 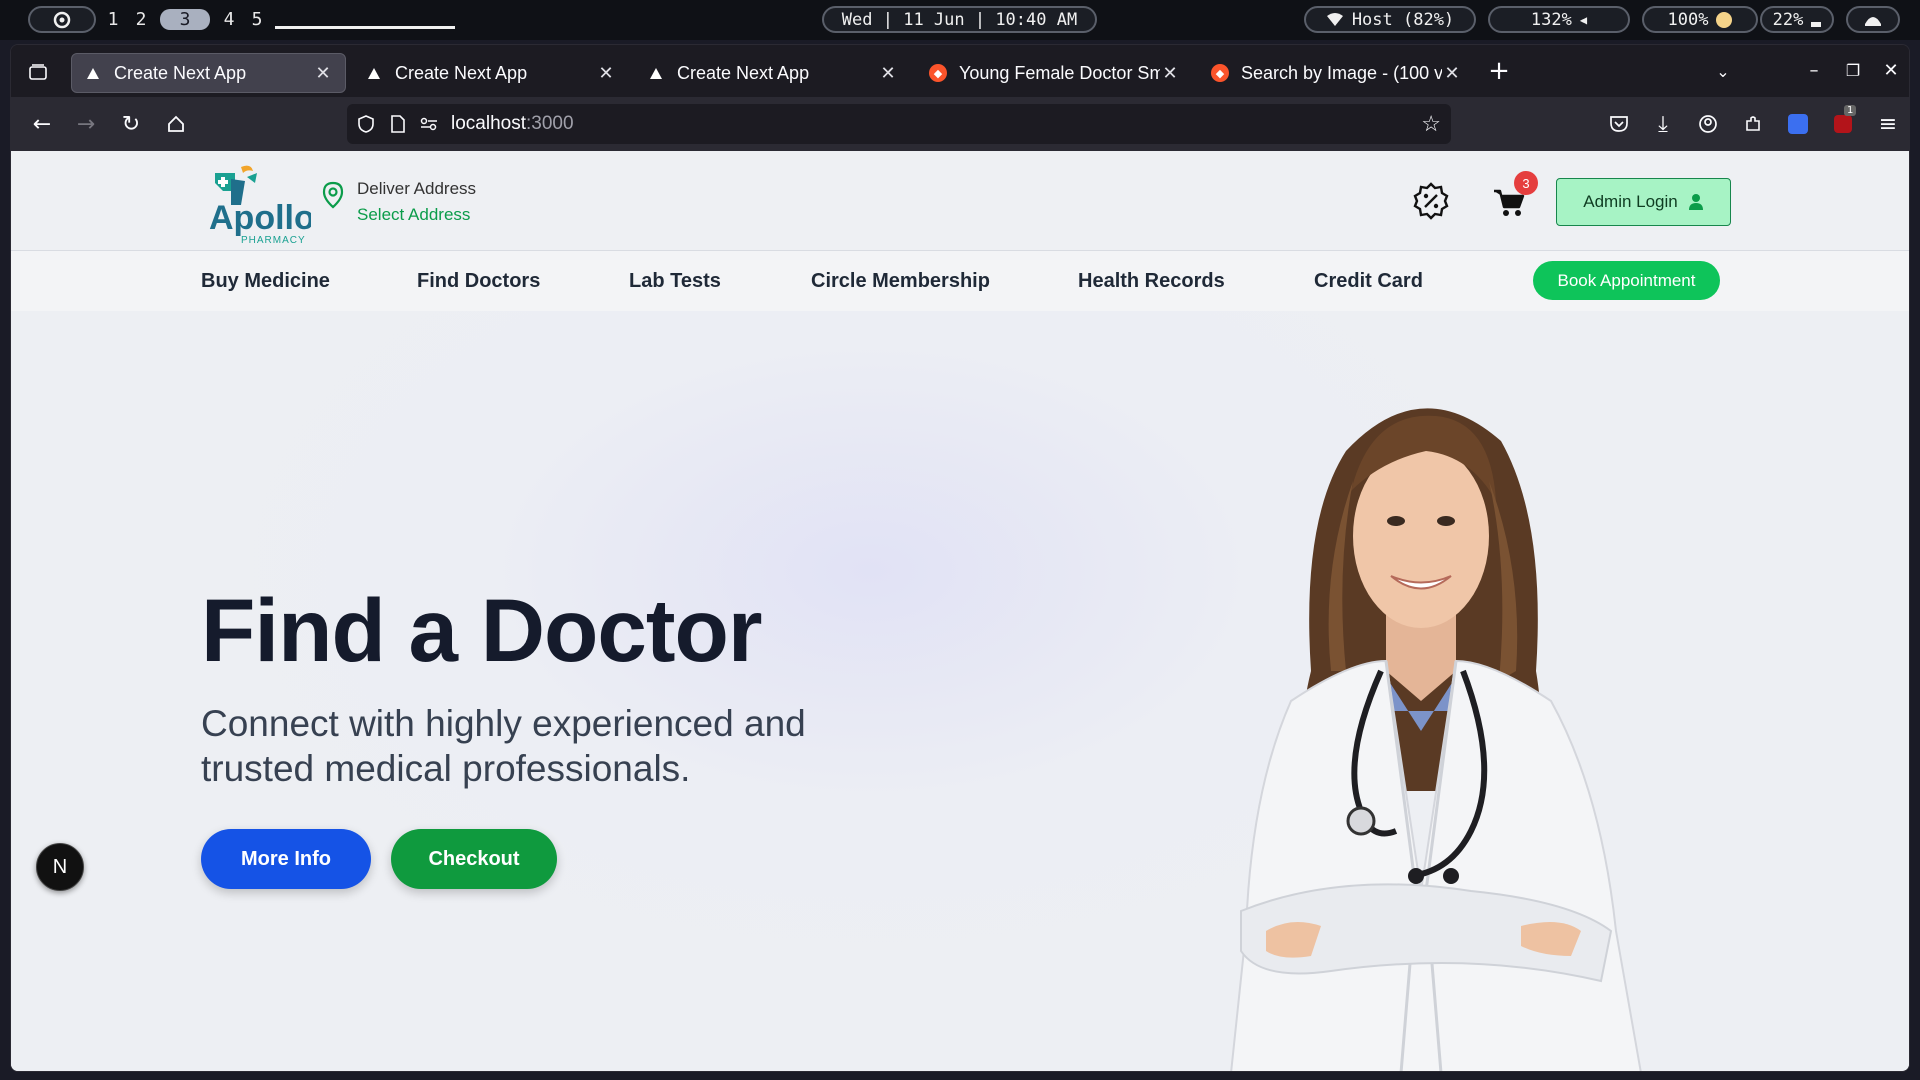 I want to click on page-icon, so click(x=398, y=124).